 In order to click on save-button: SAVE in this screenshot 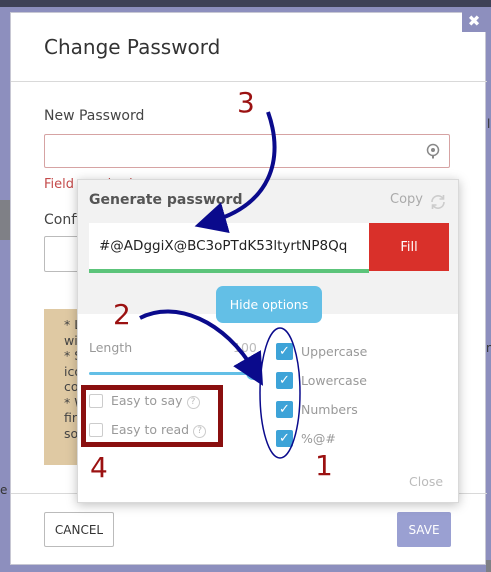, I will do `click(424, 529)`.